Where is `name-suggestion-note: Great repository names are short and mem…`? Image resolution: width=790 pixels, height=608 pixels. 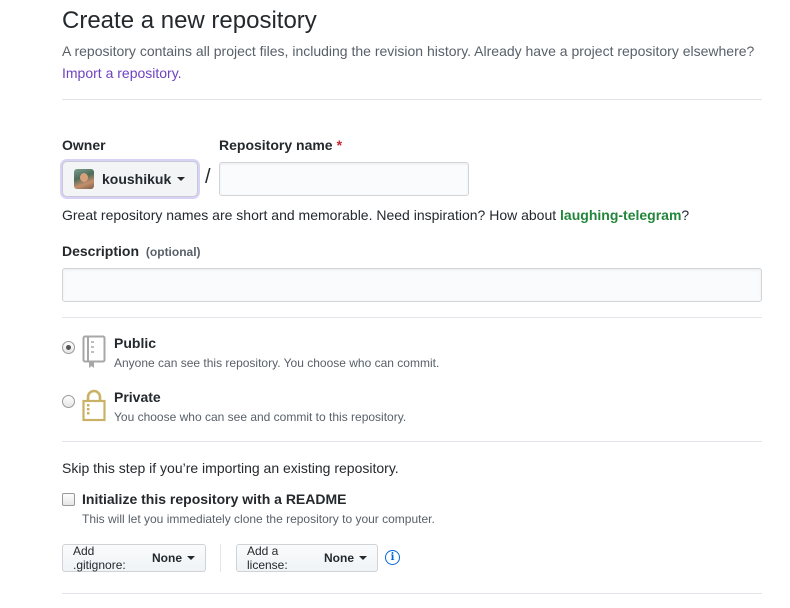
name-suggestion-note: Great repository names are short and mem… is located at coordinates (375, 215).